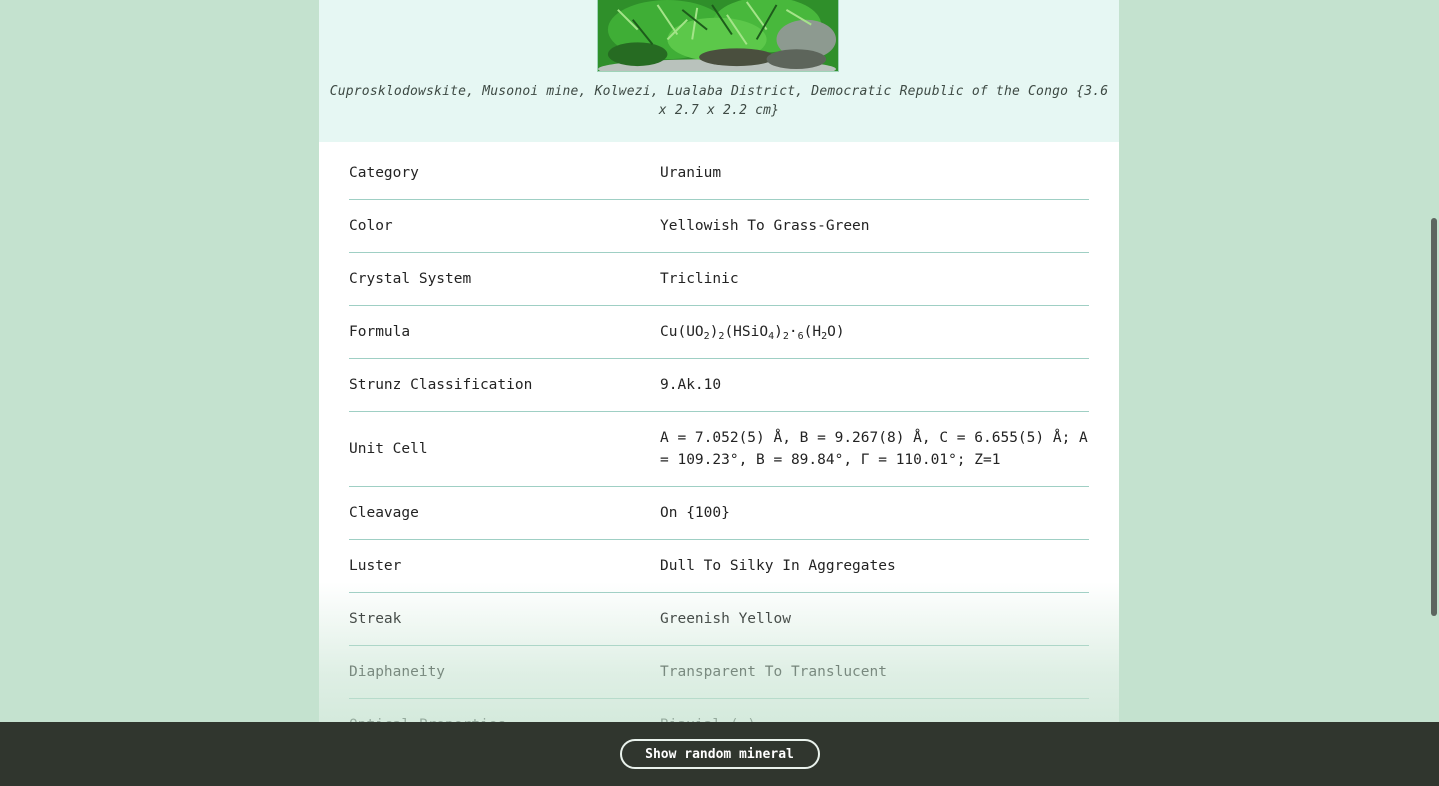 The height and width of the screenshot is (786, 1439). I want to click on formula-text: (HSiO, so click(746, 332).